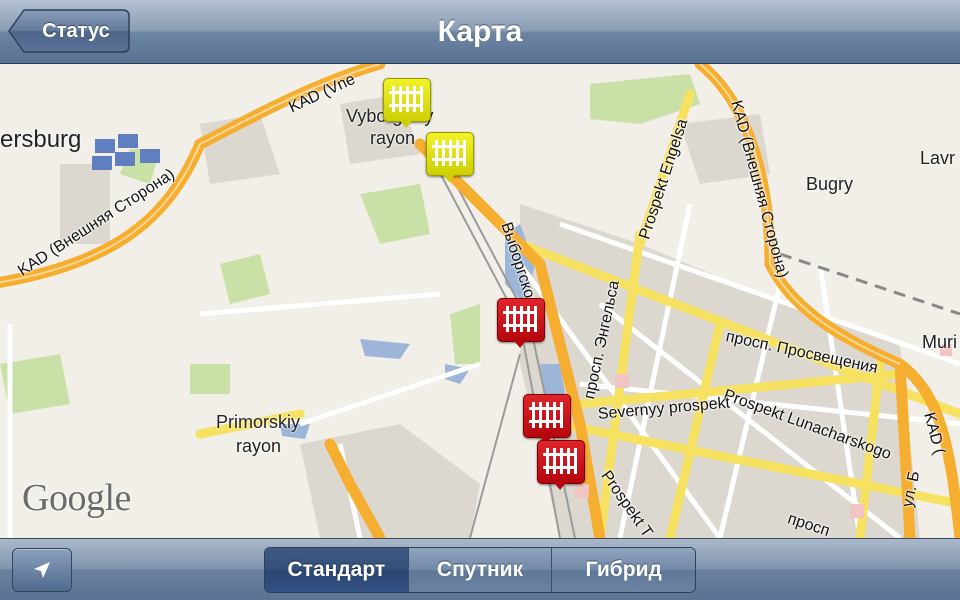 The image size is (960, 600). I want to click on segment-satellite: Спутник, so click(479, 570).